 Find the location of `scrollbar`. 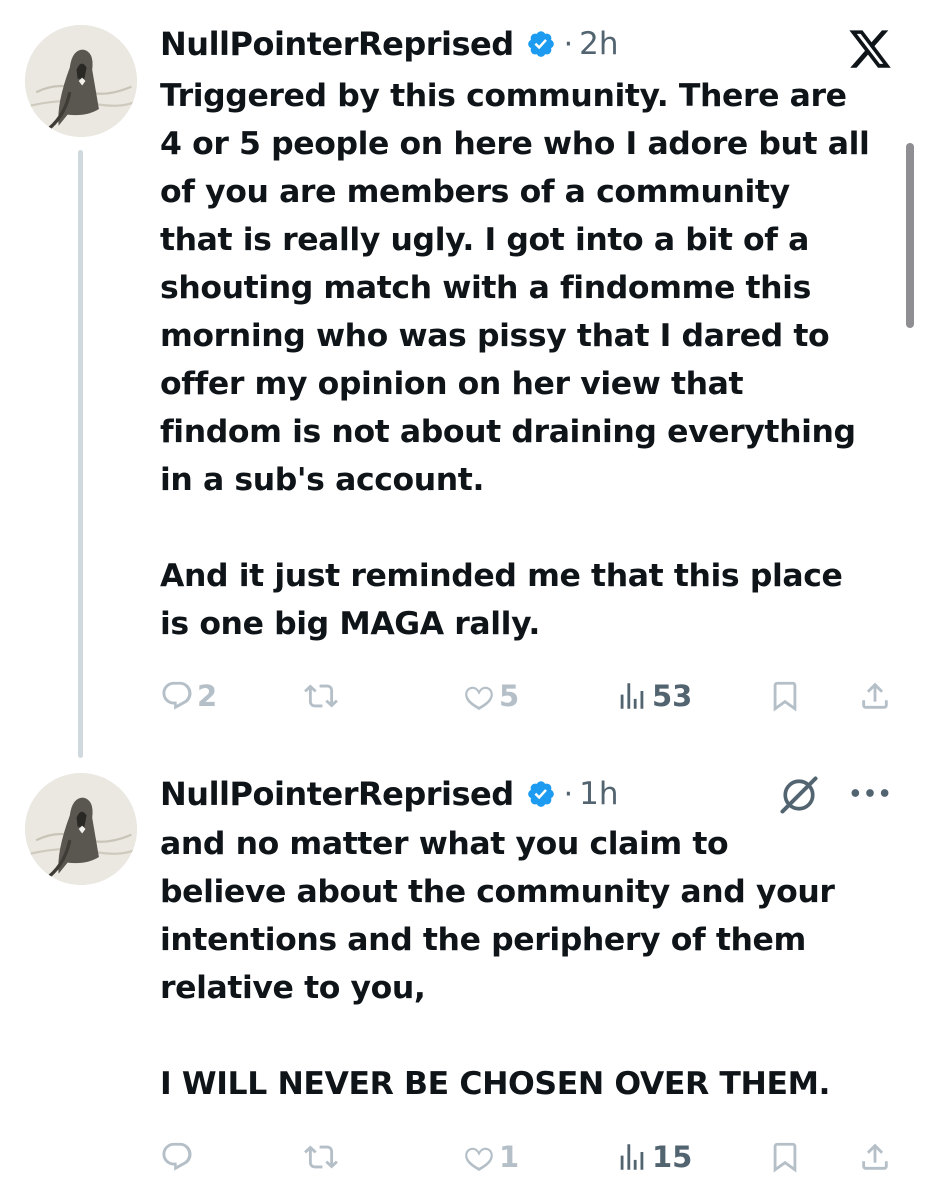

scrollbar is located at coordinates (910, 235).